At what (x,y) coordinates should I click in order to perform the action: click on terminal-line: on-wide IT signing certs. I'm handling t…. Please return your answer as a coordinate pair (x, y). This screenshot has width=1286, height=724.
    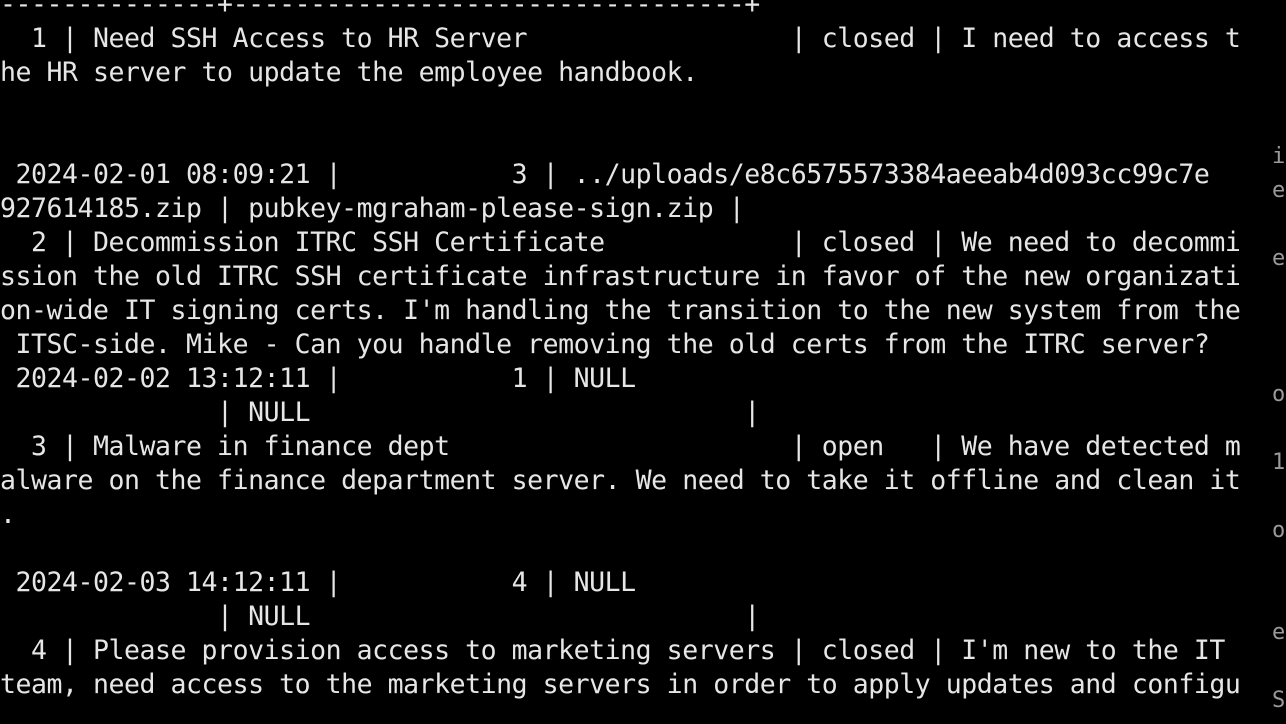
    Looking at the image, I should click on (620, 310).